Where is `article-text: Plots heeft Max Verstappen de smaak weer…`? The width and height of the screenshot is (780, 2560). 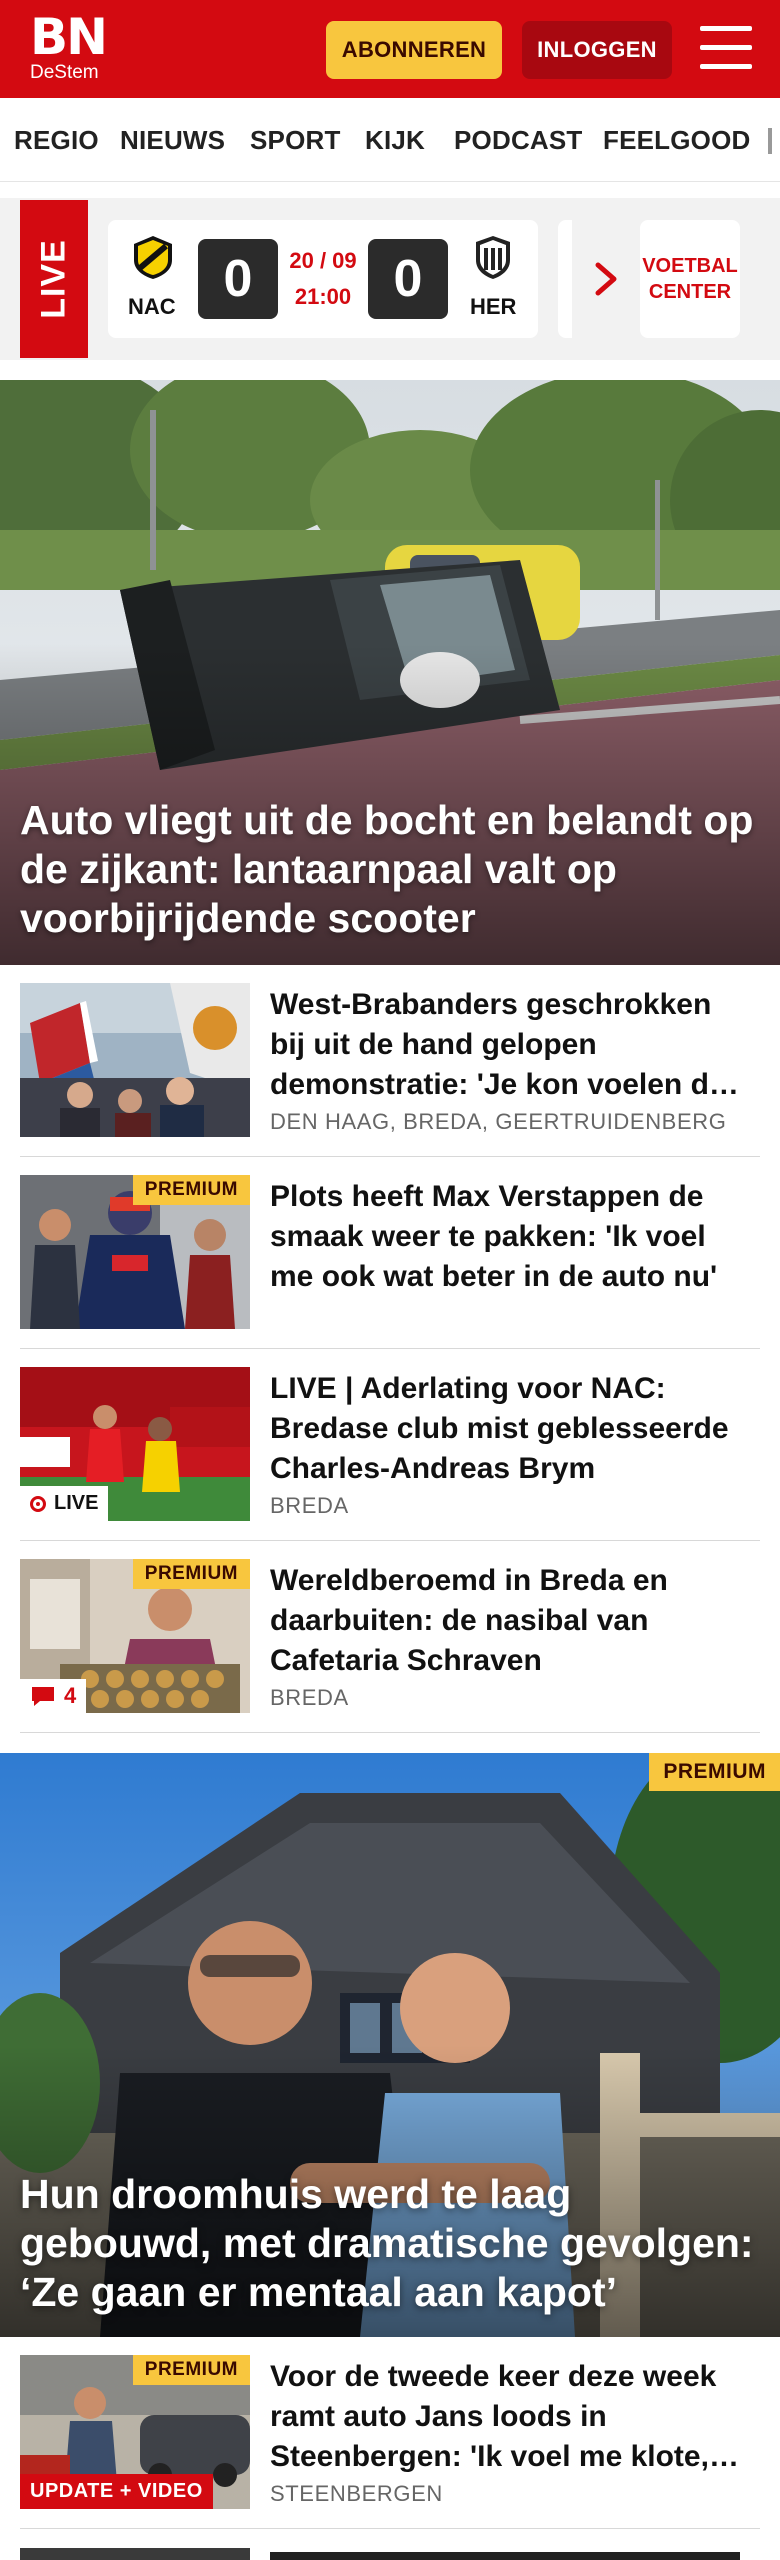 article-text: Plots heeft Max Verstappen de smaak weer… is located at coordinates (510, 1237).